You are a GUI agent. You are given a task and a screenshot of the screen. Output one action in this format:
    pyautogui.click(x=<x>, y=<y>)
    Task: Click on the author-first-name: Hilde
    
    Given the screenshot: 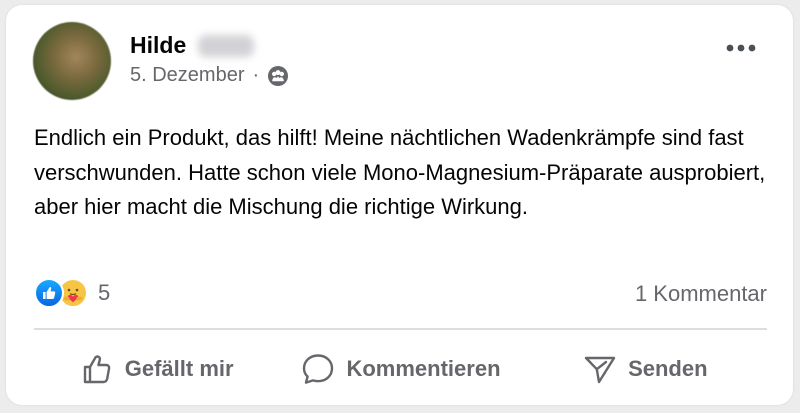 What is the action you would take?
    pyautogui.click(x=158, y=45)
    